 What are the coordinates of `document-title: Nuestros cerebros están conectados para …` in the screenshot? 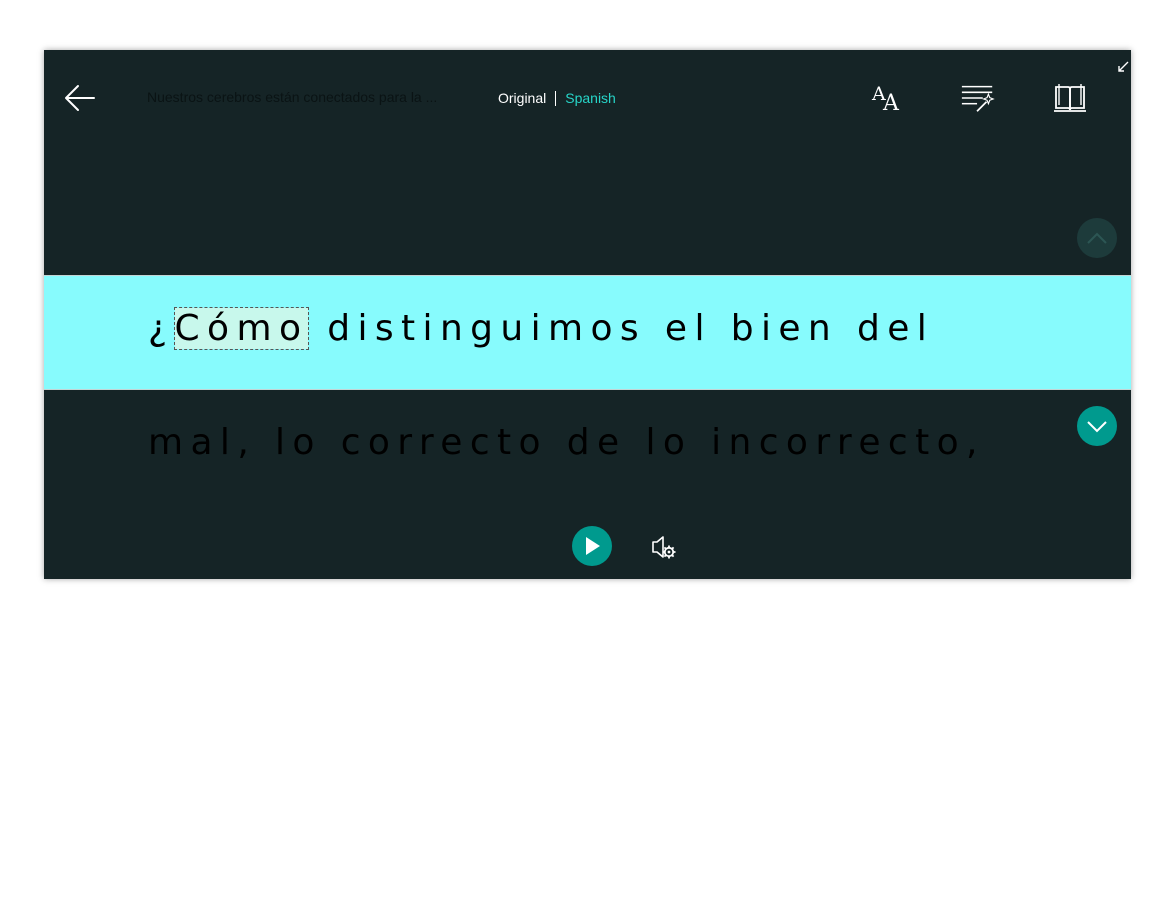 It's located at (292, 97).